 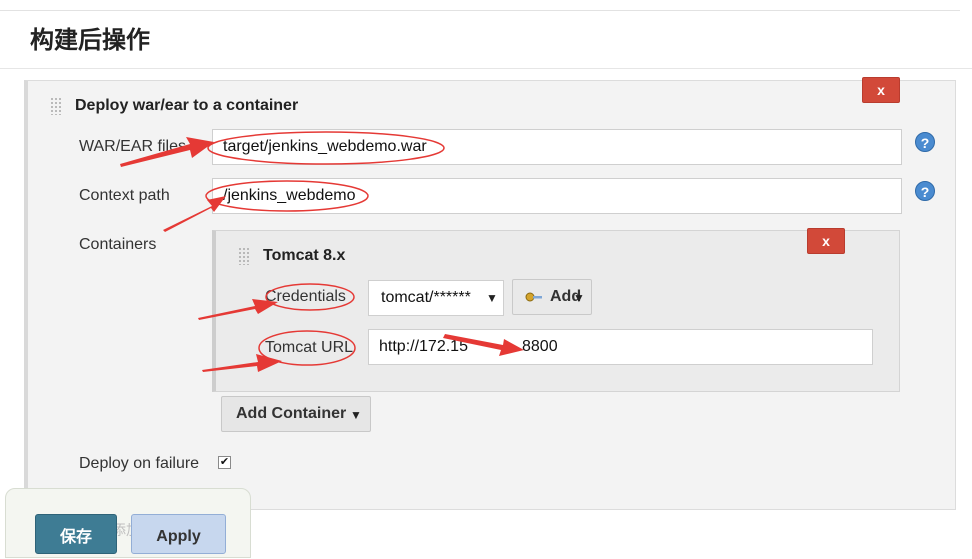 What do you see at coordinates (194, 214) in the screenshot?
I see `annotation-arrow-context` at bounding box center [194, 214].